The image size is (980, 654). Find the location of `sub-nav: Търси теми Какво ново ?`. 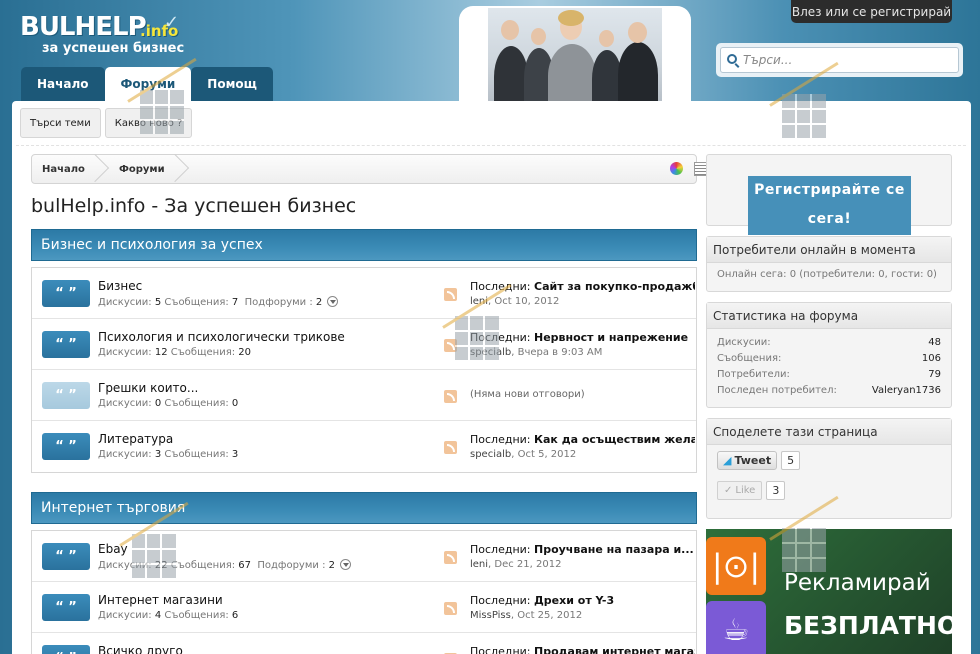

sub-nav: Търси теми Какво ново ? is located at coordinates (106, 123).